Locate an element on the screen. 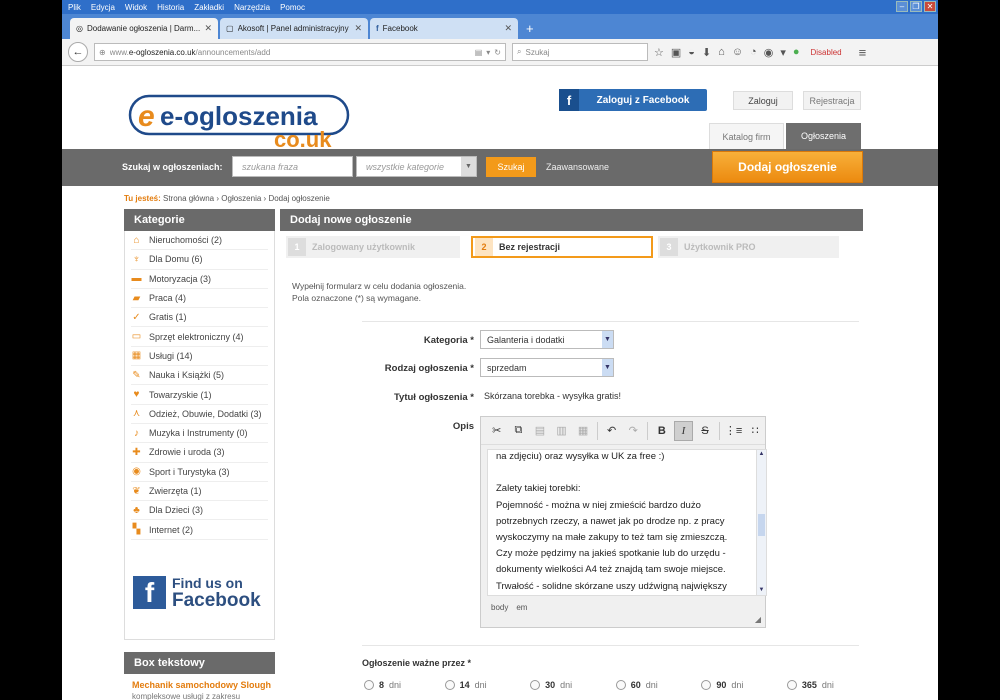 This screenshot has height=700, width=1000. breadcrumb-item-ads: Ogłoszenia is located at coordinates (241, 198).